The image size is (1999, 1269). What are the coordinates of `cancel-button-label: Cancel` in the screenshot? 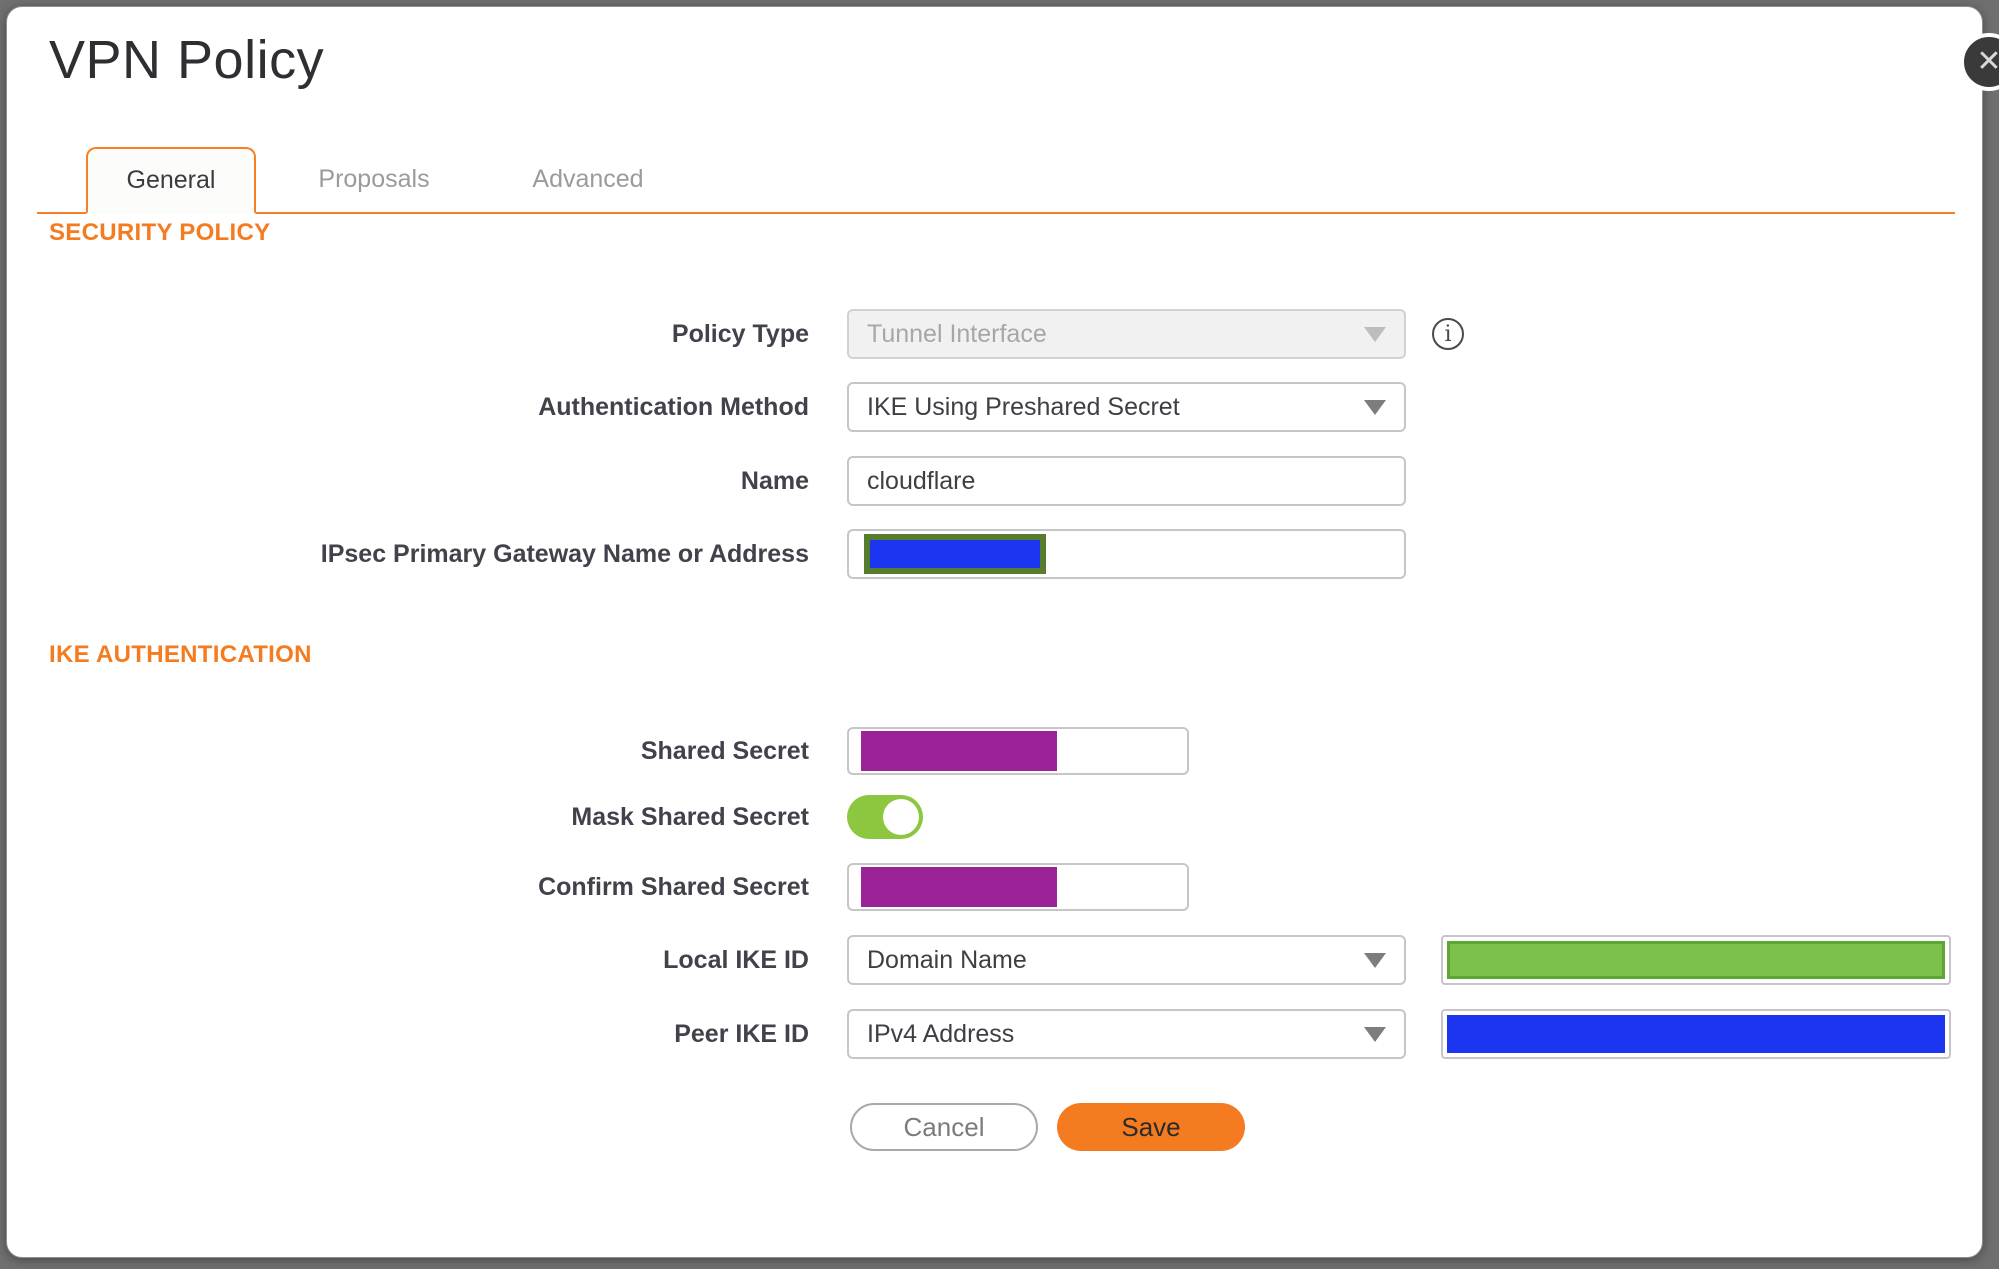 It's located at (944, 1126).